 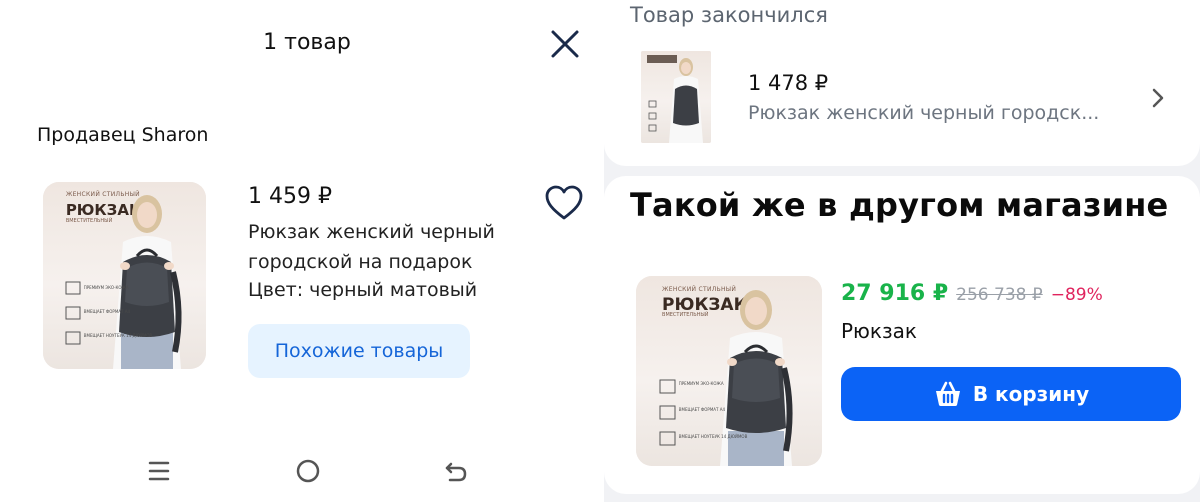 I want to click on close-icon, so click(x=565, y=44).